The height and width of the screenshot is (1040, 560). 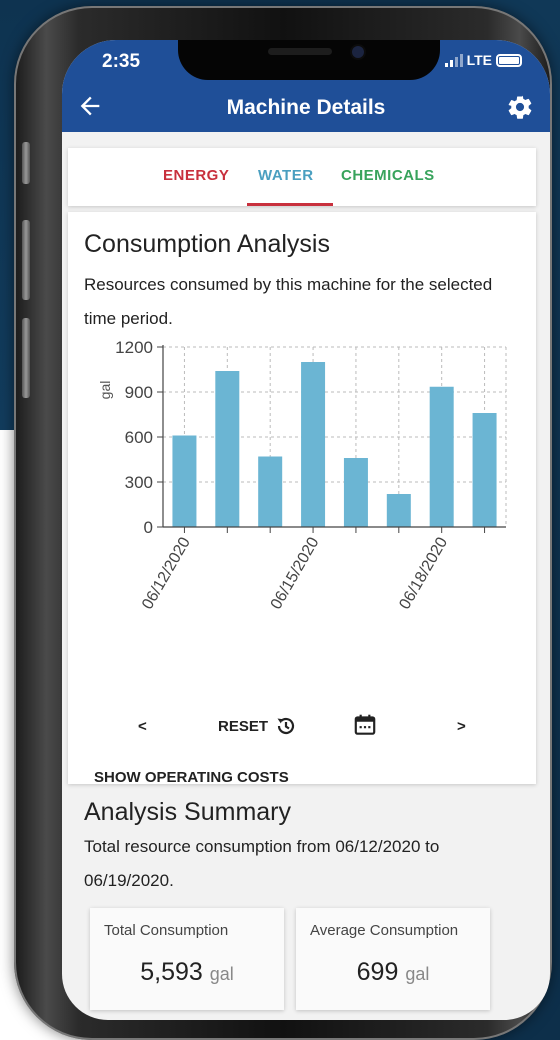 What do you see at coordinates (453, 60) in the screenshot?
I see `signal-icon` at bounding box center [453, 60].